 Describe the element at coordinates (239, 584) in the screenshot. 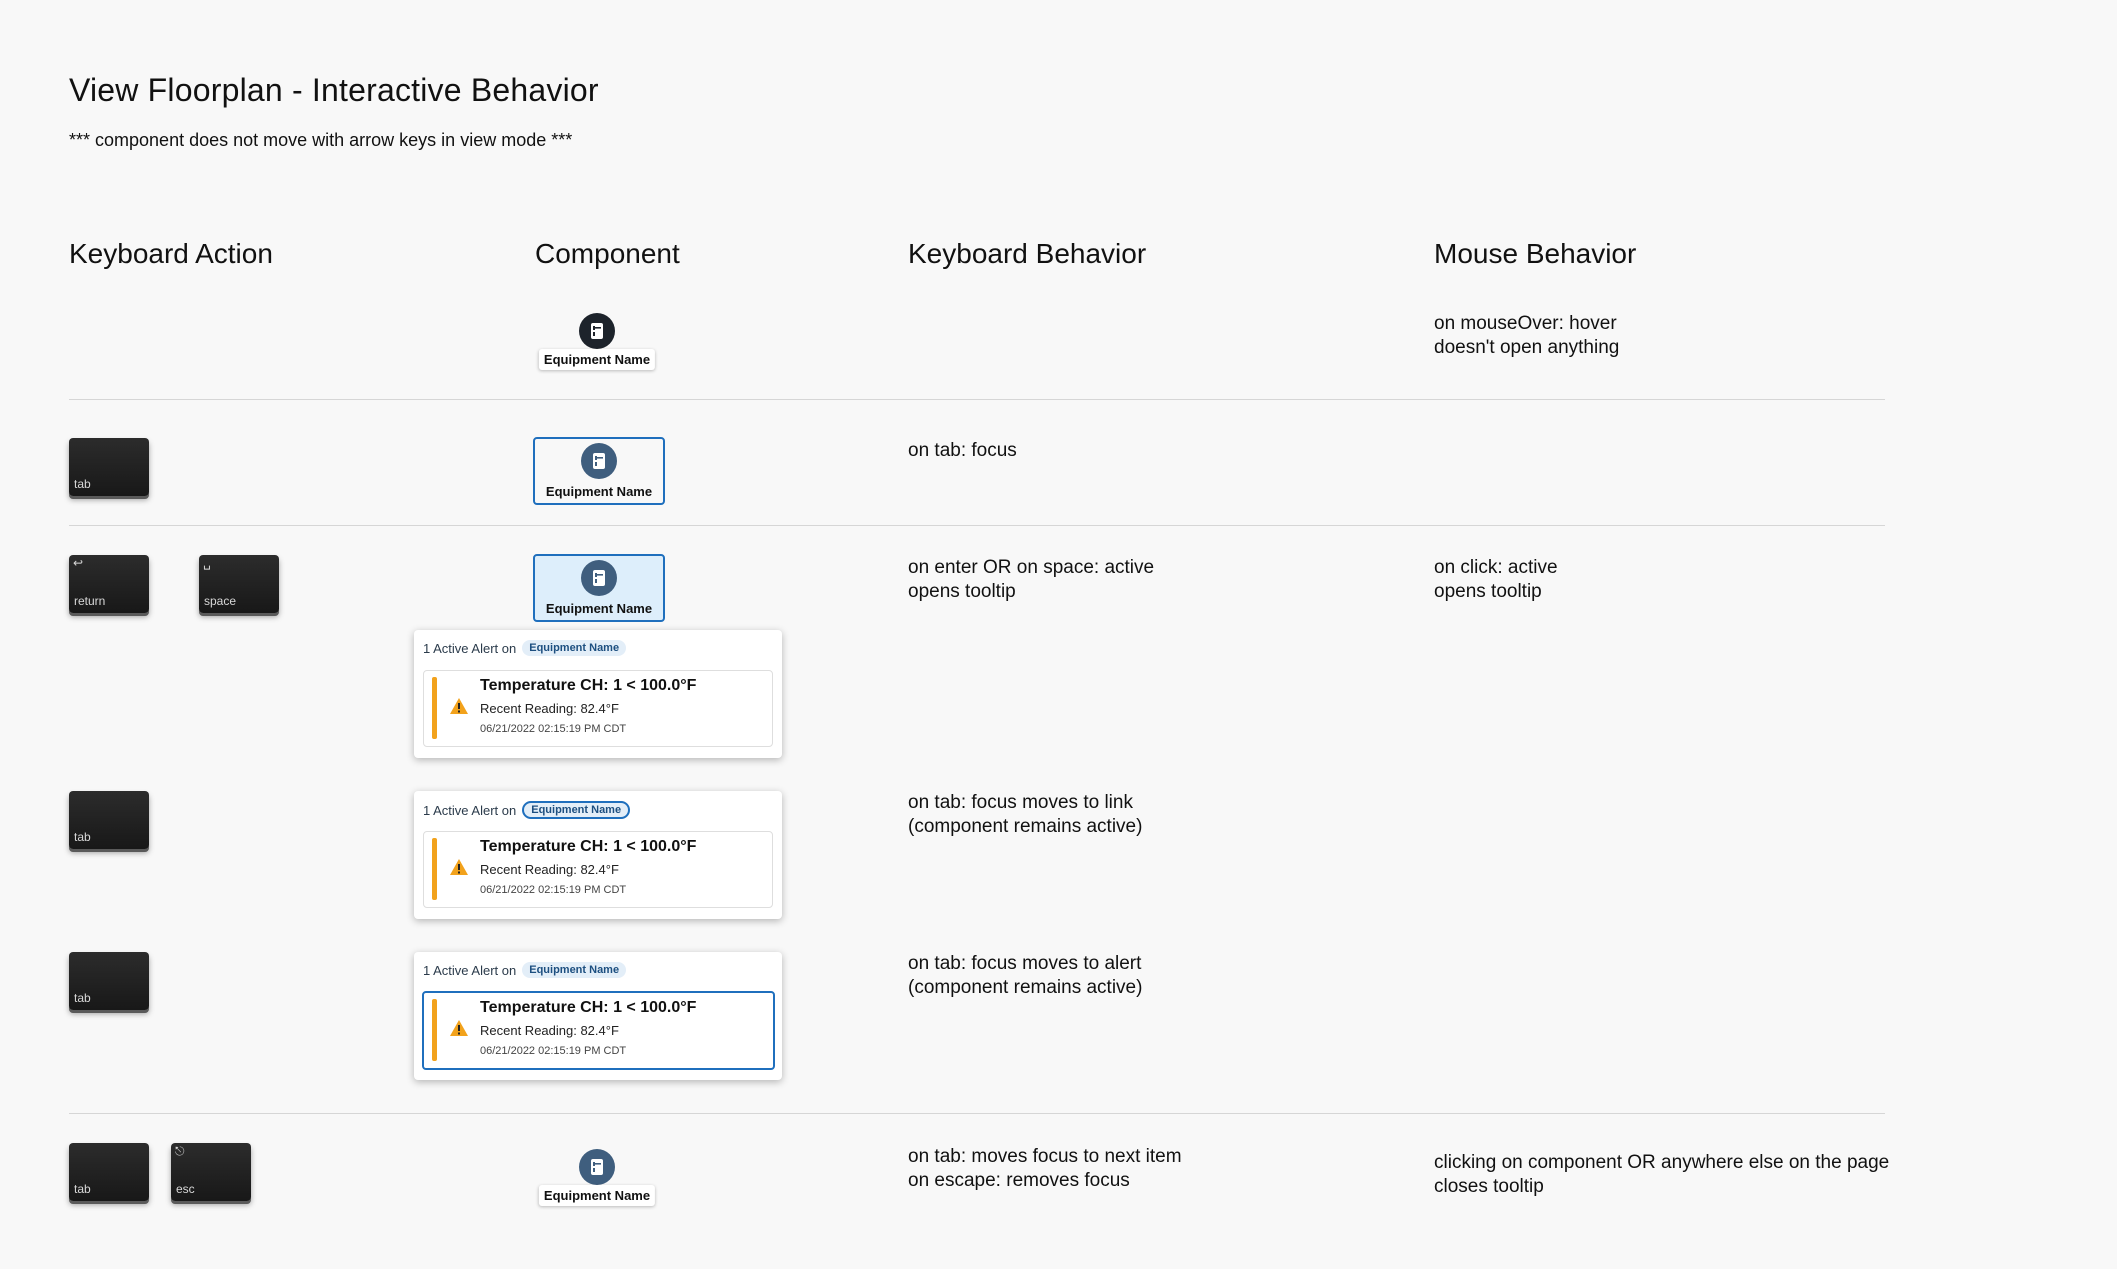

I see `space-key: ␣ space` at that location.